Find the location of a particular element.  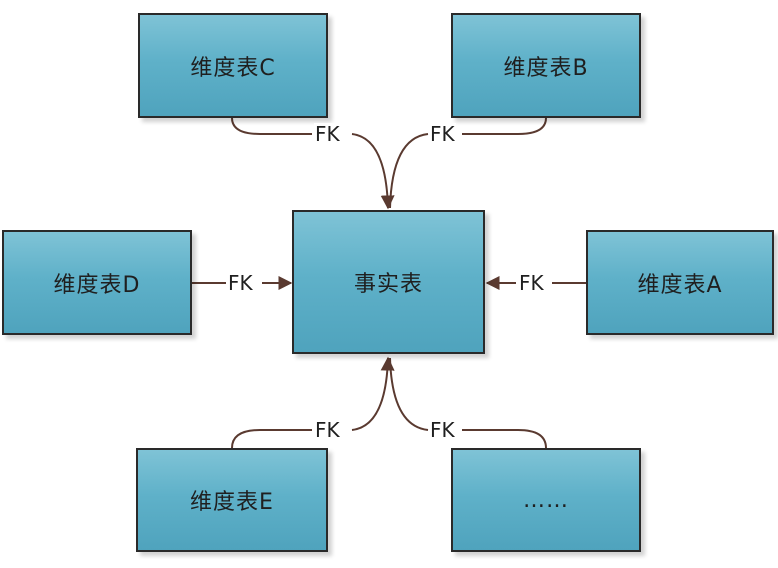

fk-label-more: FK is located at coordinates (442, 430).